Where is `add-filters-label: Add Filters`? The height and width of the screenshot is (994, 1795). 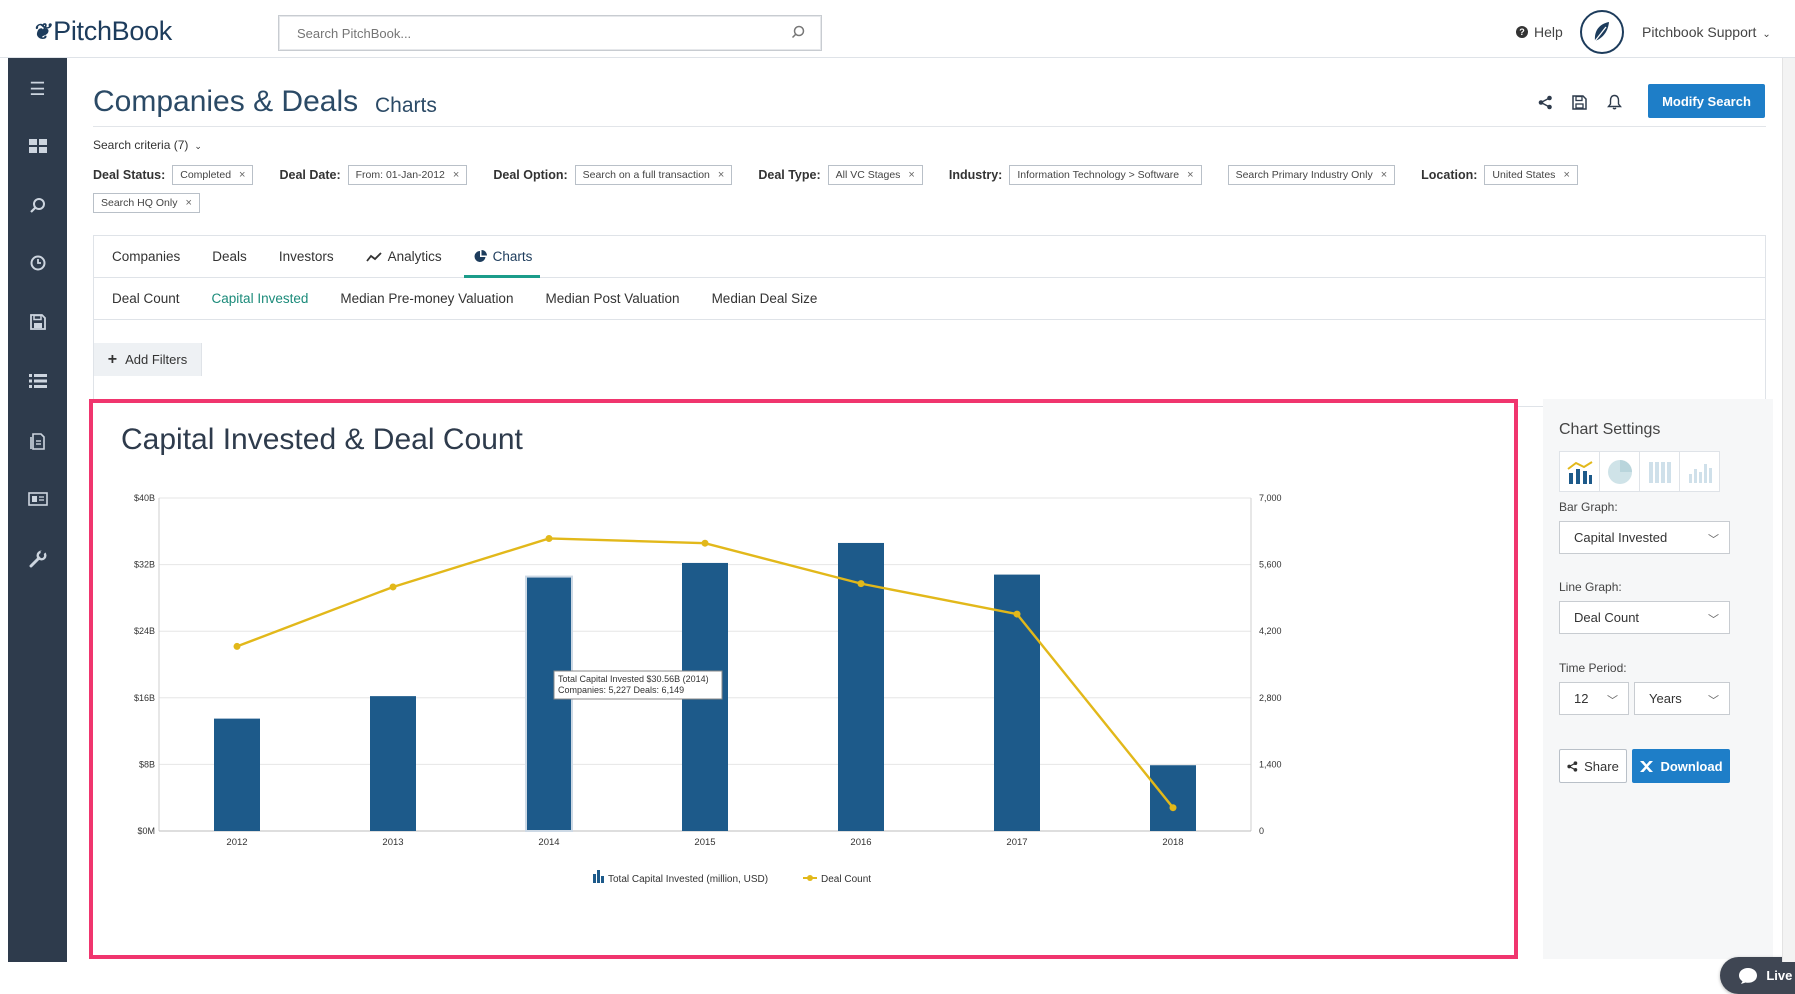
add-filters-label: Add Filters is located at coordinates (156, 359).